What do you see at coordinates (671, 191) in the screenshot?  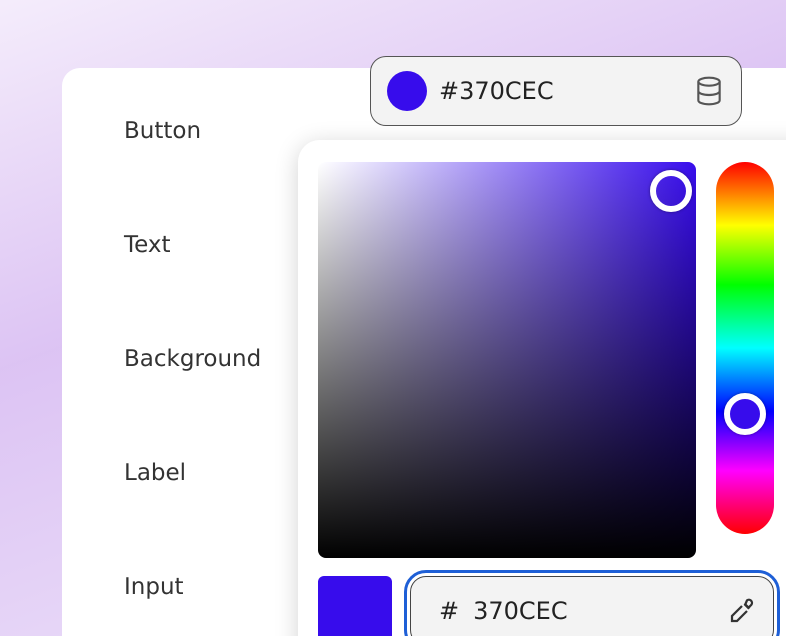 I see `saturation-handle` at bounding box center [671, 191].